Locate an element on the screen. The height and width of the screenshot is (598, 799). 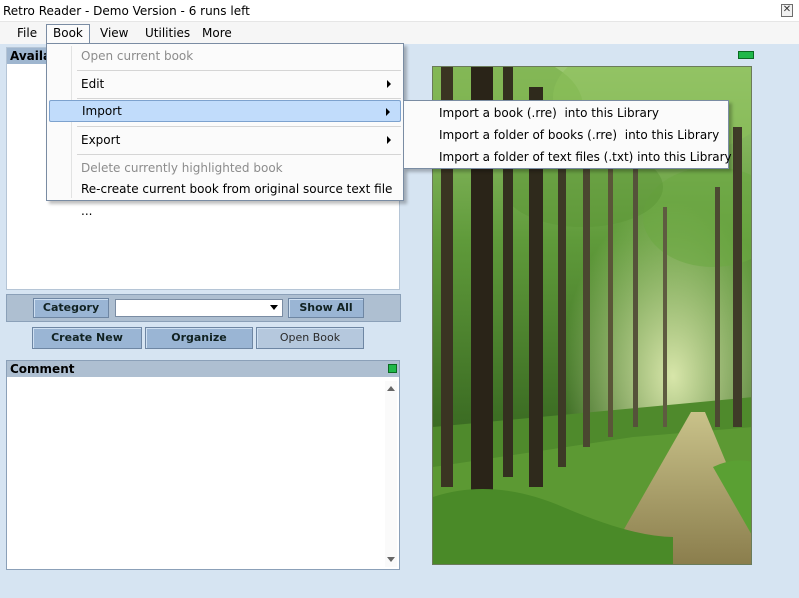
show-all-button: Show All is located at coordinates (326, 308).